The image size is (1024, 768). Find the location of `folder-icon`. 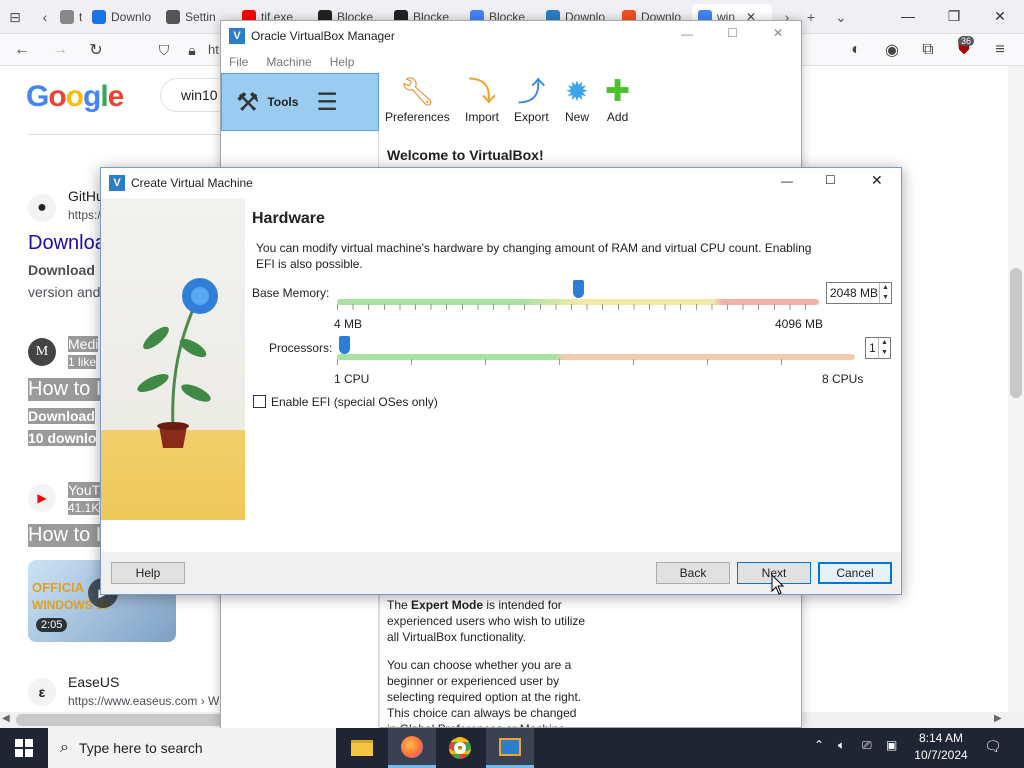

folder-icon is located at coordinates (362, 748).